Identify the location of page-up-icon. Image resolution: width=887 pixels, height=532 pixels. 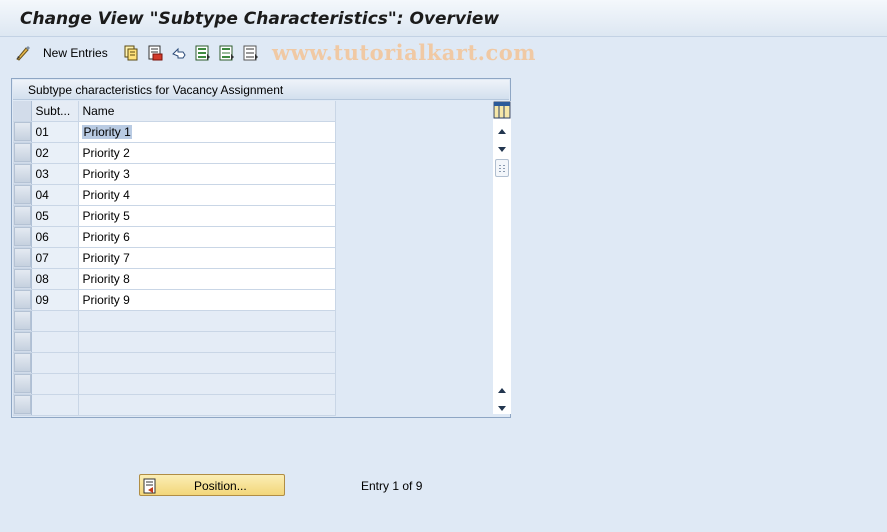
(502, 390).